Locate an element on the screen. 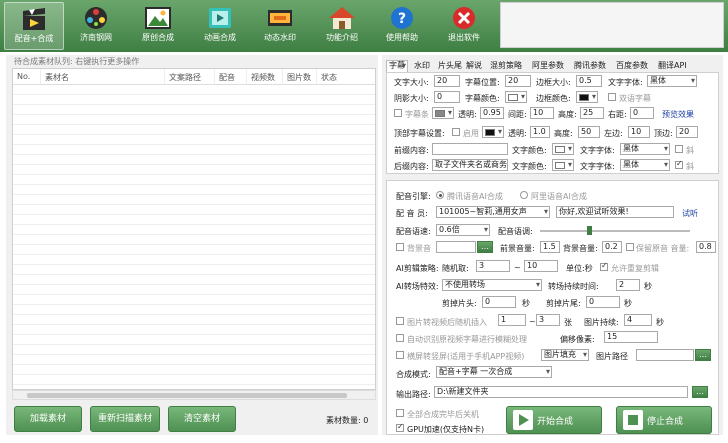 The width and height of the screenshot is (728, 443). bg-volume-input: 0.2 is located at coordinates (612, 247).